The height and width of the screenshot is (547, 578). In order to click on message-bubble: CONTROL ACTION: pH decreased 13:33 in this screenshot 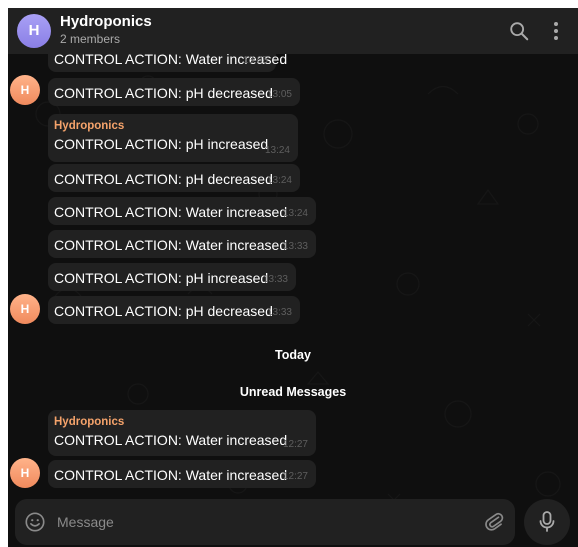, I will do `click(174, 310)`.